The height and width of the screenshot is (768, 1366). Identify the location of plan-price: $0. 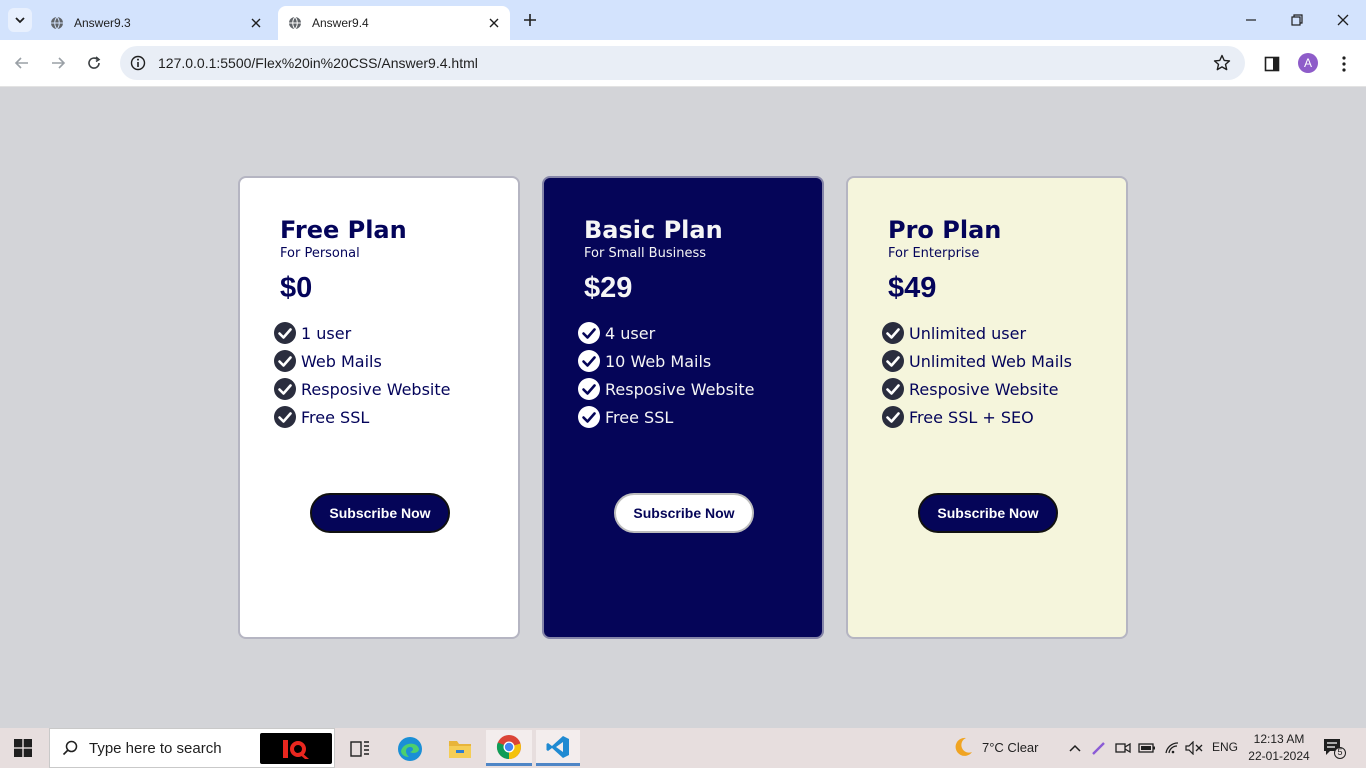
(296, 288).